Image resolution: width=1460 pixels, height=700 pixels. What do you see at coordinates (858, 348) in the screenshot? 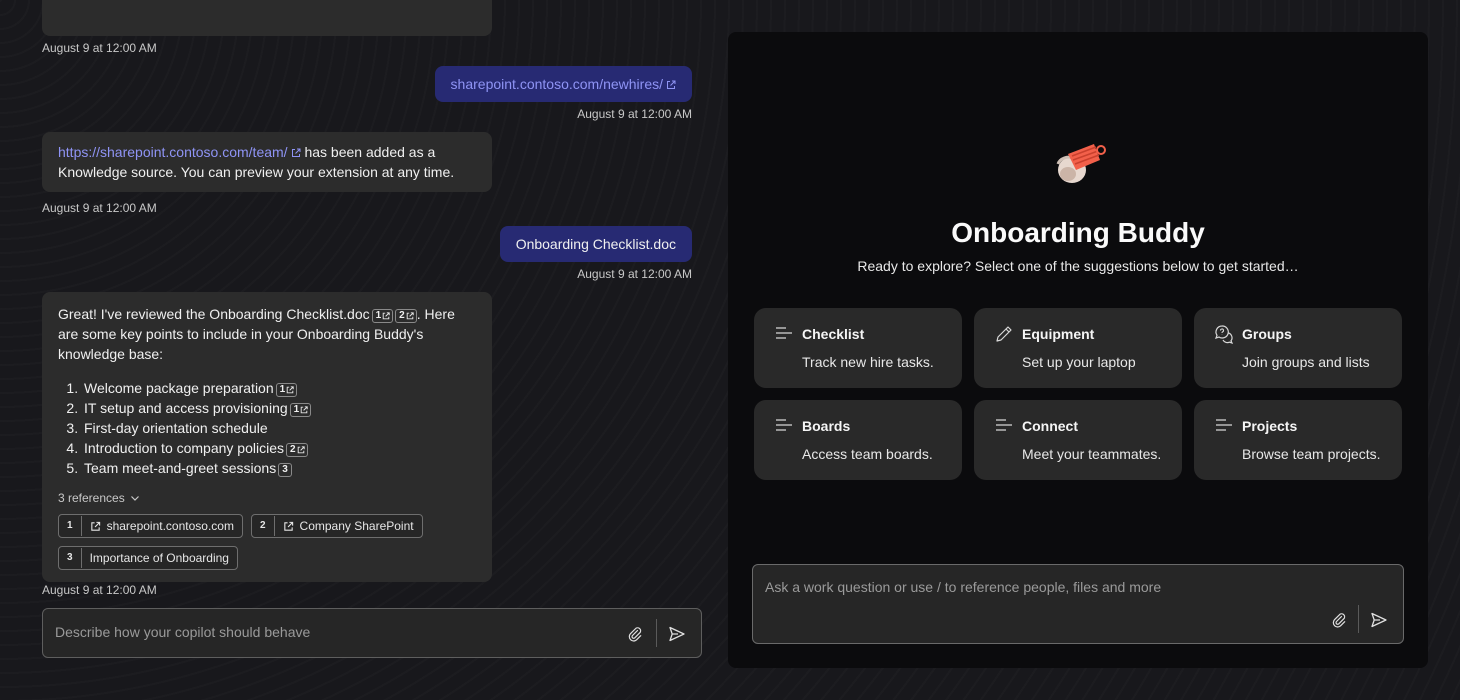
I see `suggestion-card-checklist: Checklist Track new hire tasks.` at bounding box center [858, 348].